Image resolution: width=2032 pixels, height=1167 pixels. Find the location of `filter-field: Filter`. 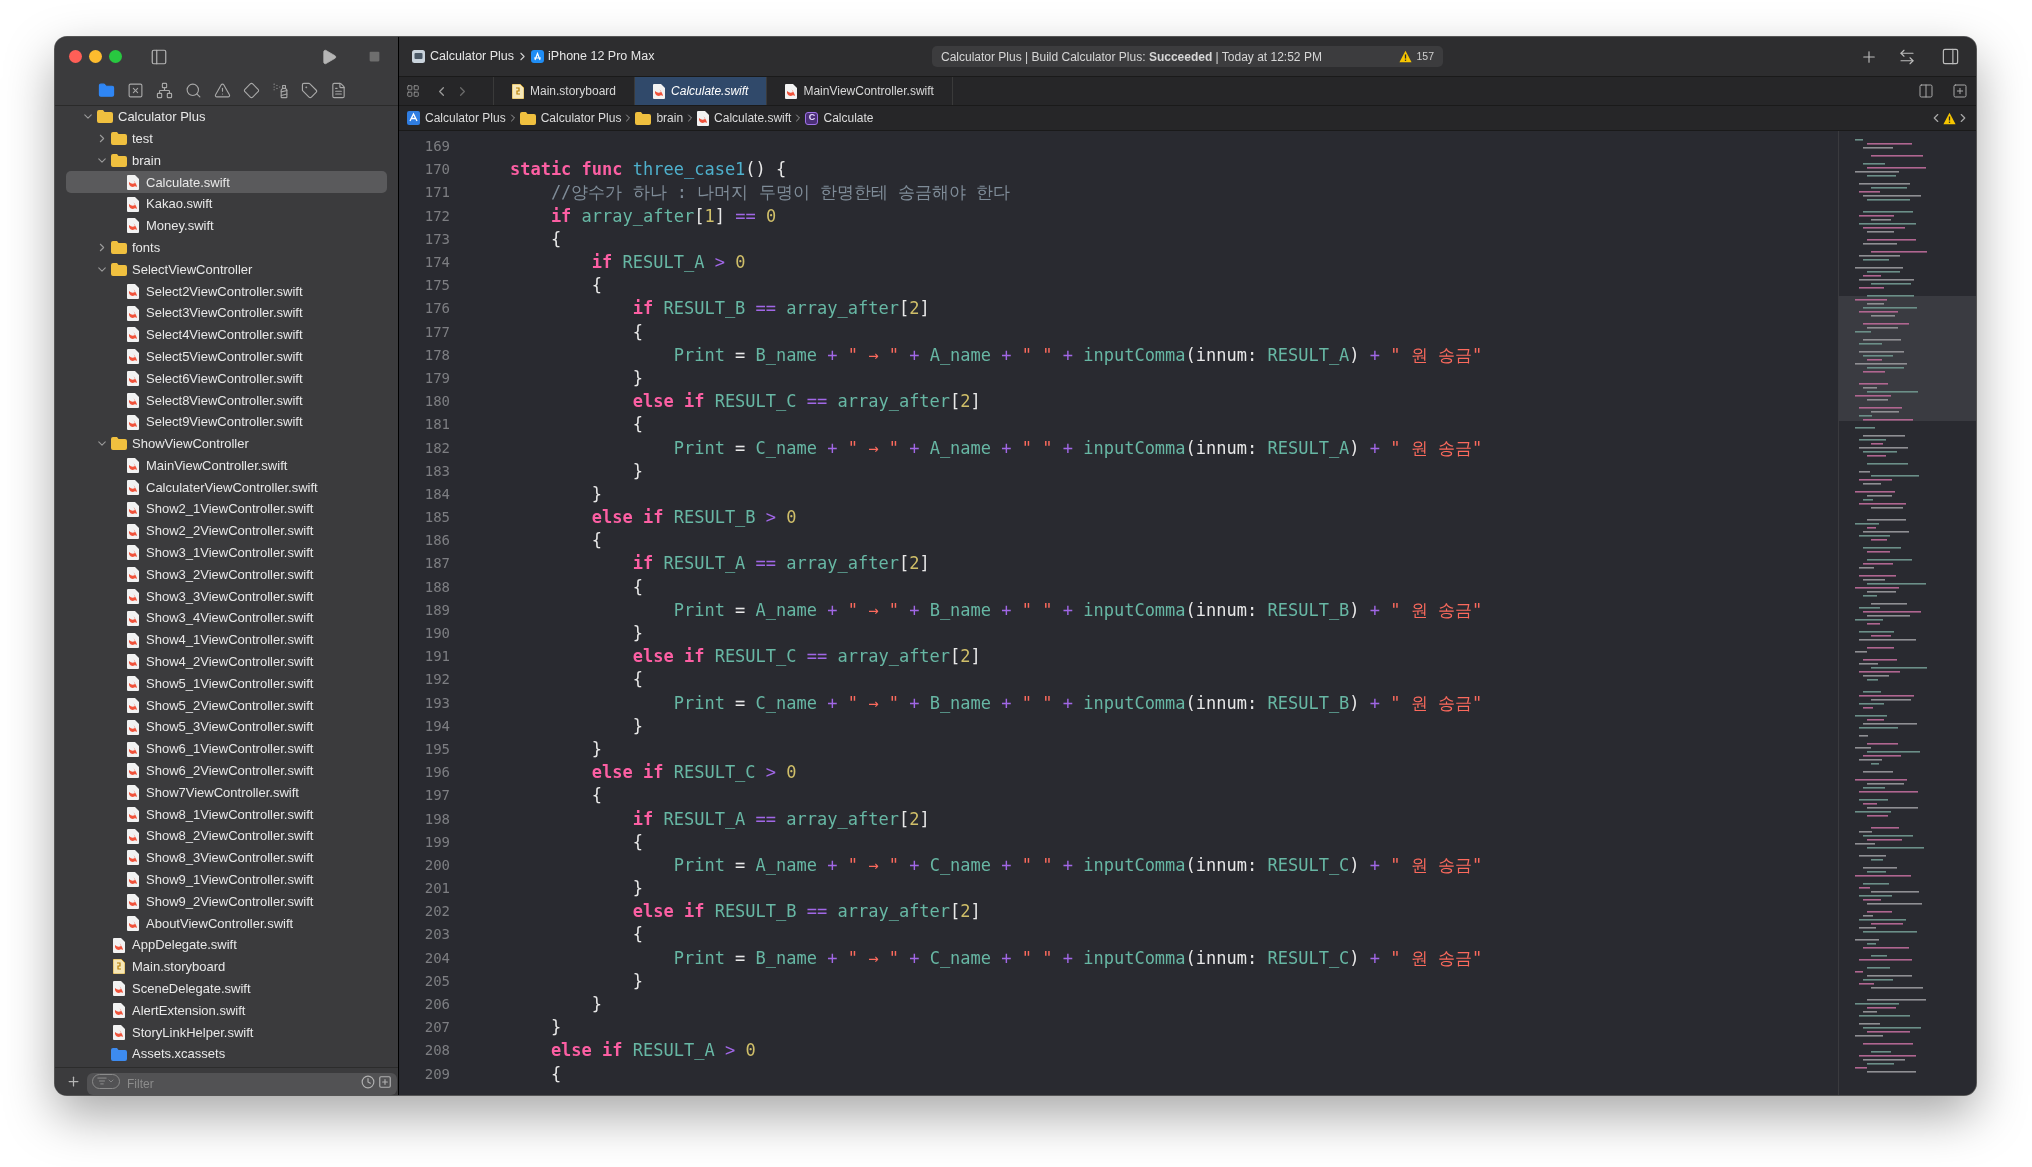

filter-field: Filter is located at coordinates (242, 1083).